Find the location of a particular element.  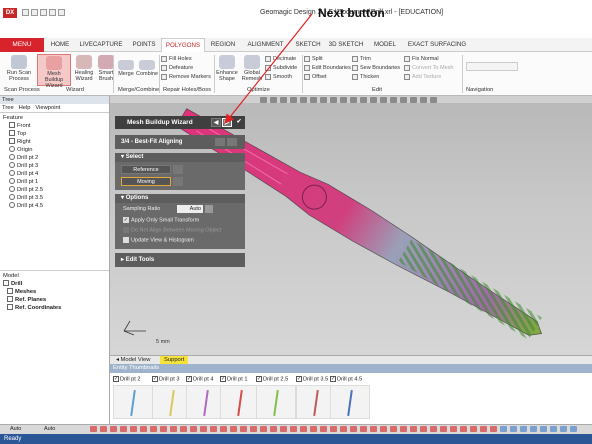

apply-small-transform-option: ✓ Apply Only Small Transform is located at coordinates (161, 220).